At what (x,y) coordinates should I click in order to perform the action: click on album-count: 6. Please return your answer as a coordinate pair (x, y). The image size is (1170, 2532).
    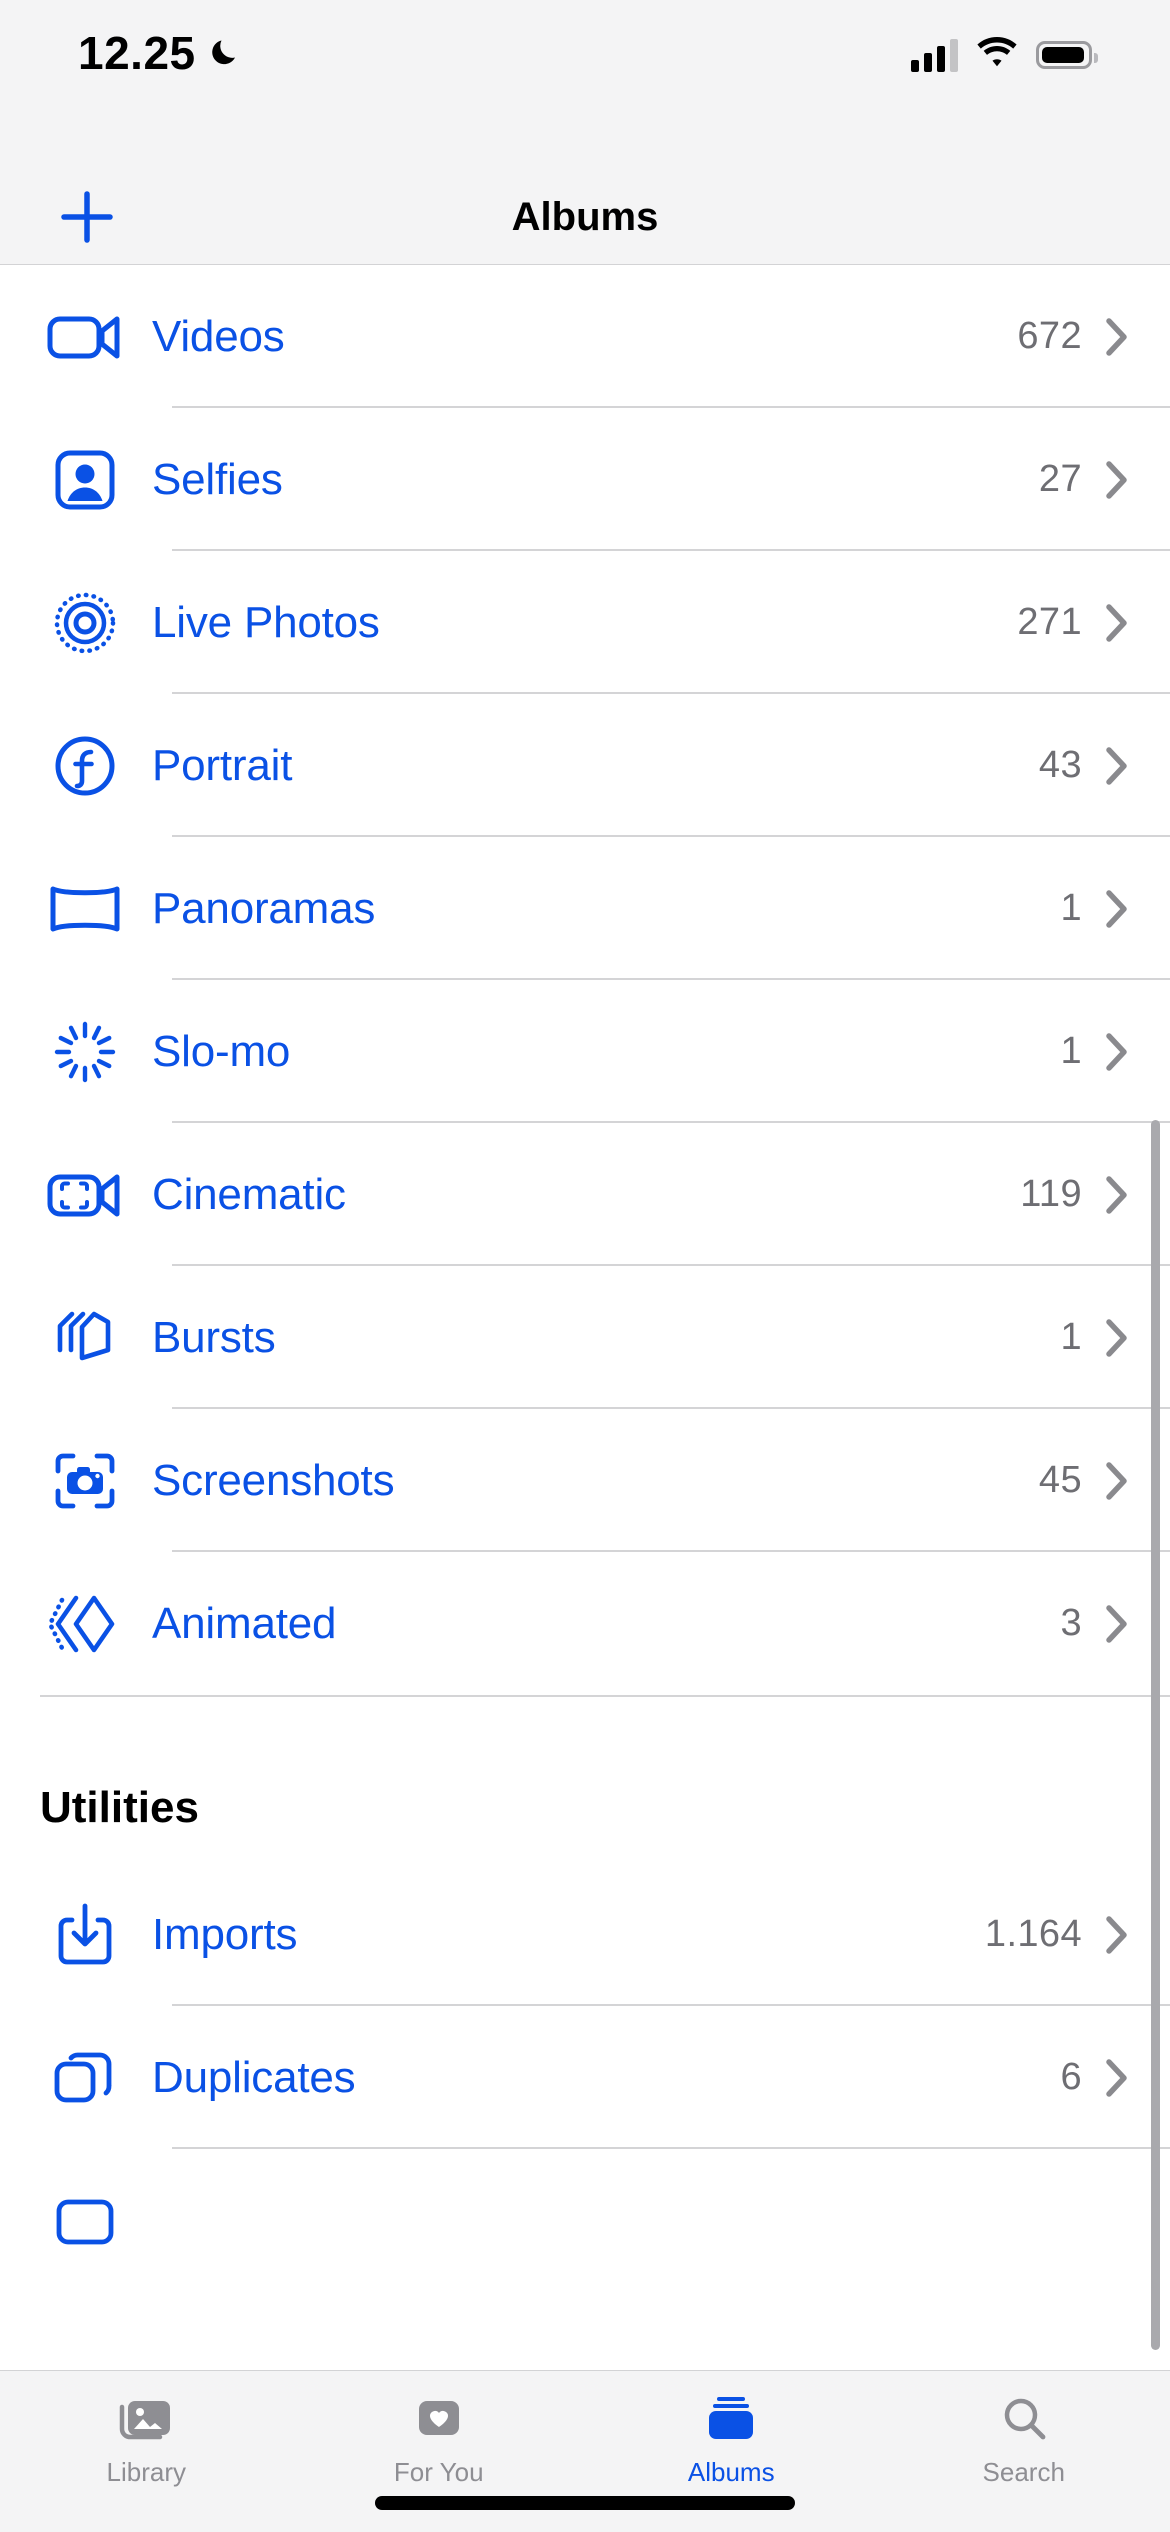
    Looking at the image, I should click on (1071, 2077).